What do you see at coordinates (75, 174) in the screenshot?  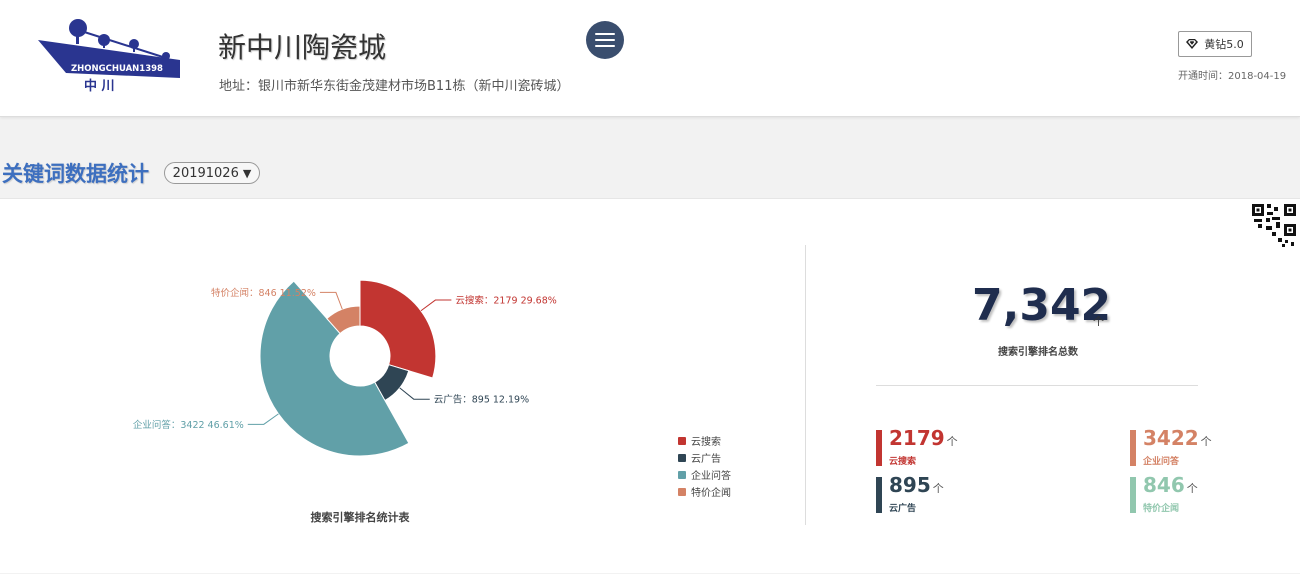 I see `section-title: 关键词数据统计` at bounding box center [75, 174].